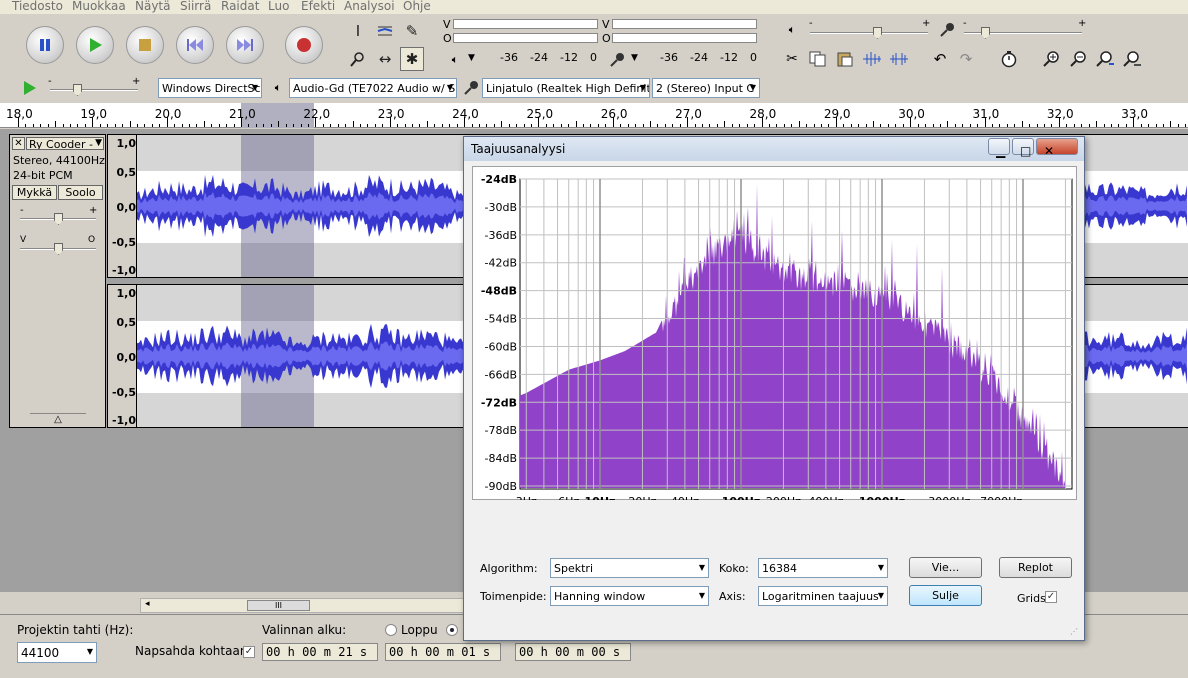  What do you see at coordinates (823, 568) in the screenshot?
I see `size-select: 16384` at bounding box center [823, 568].